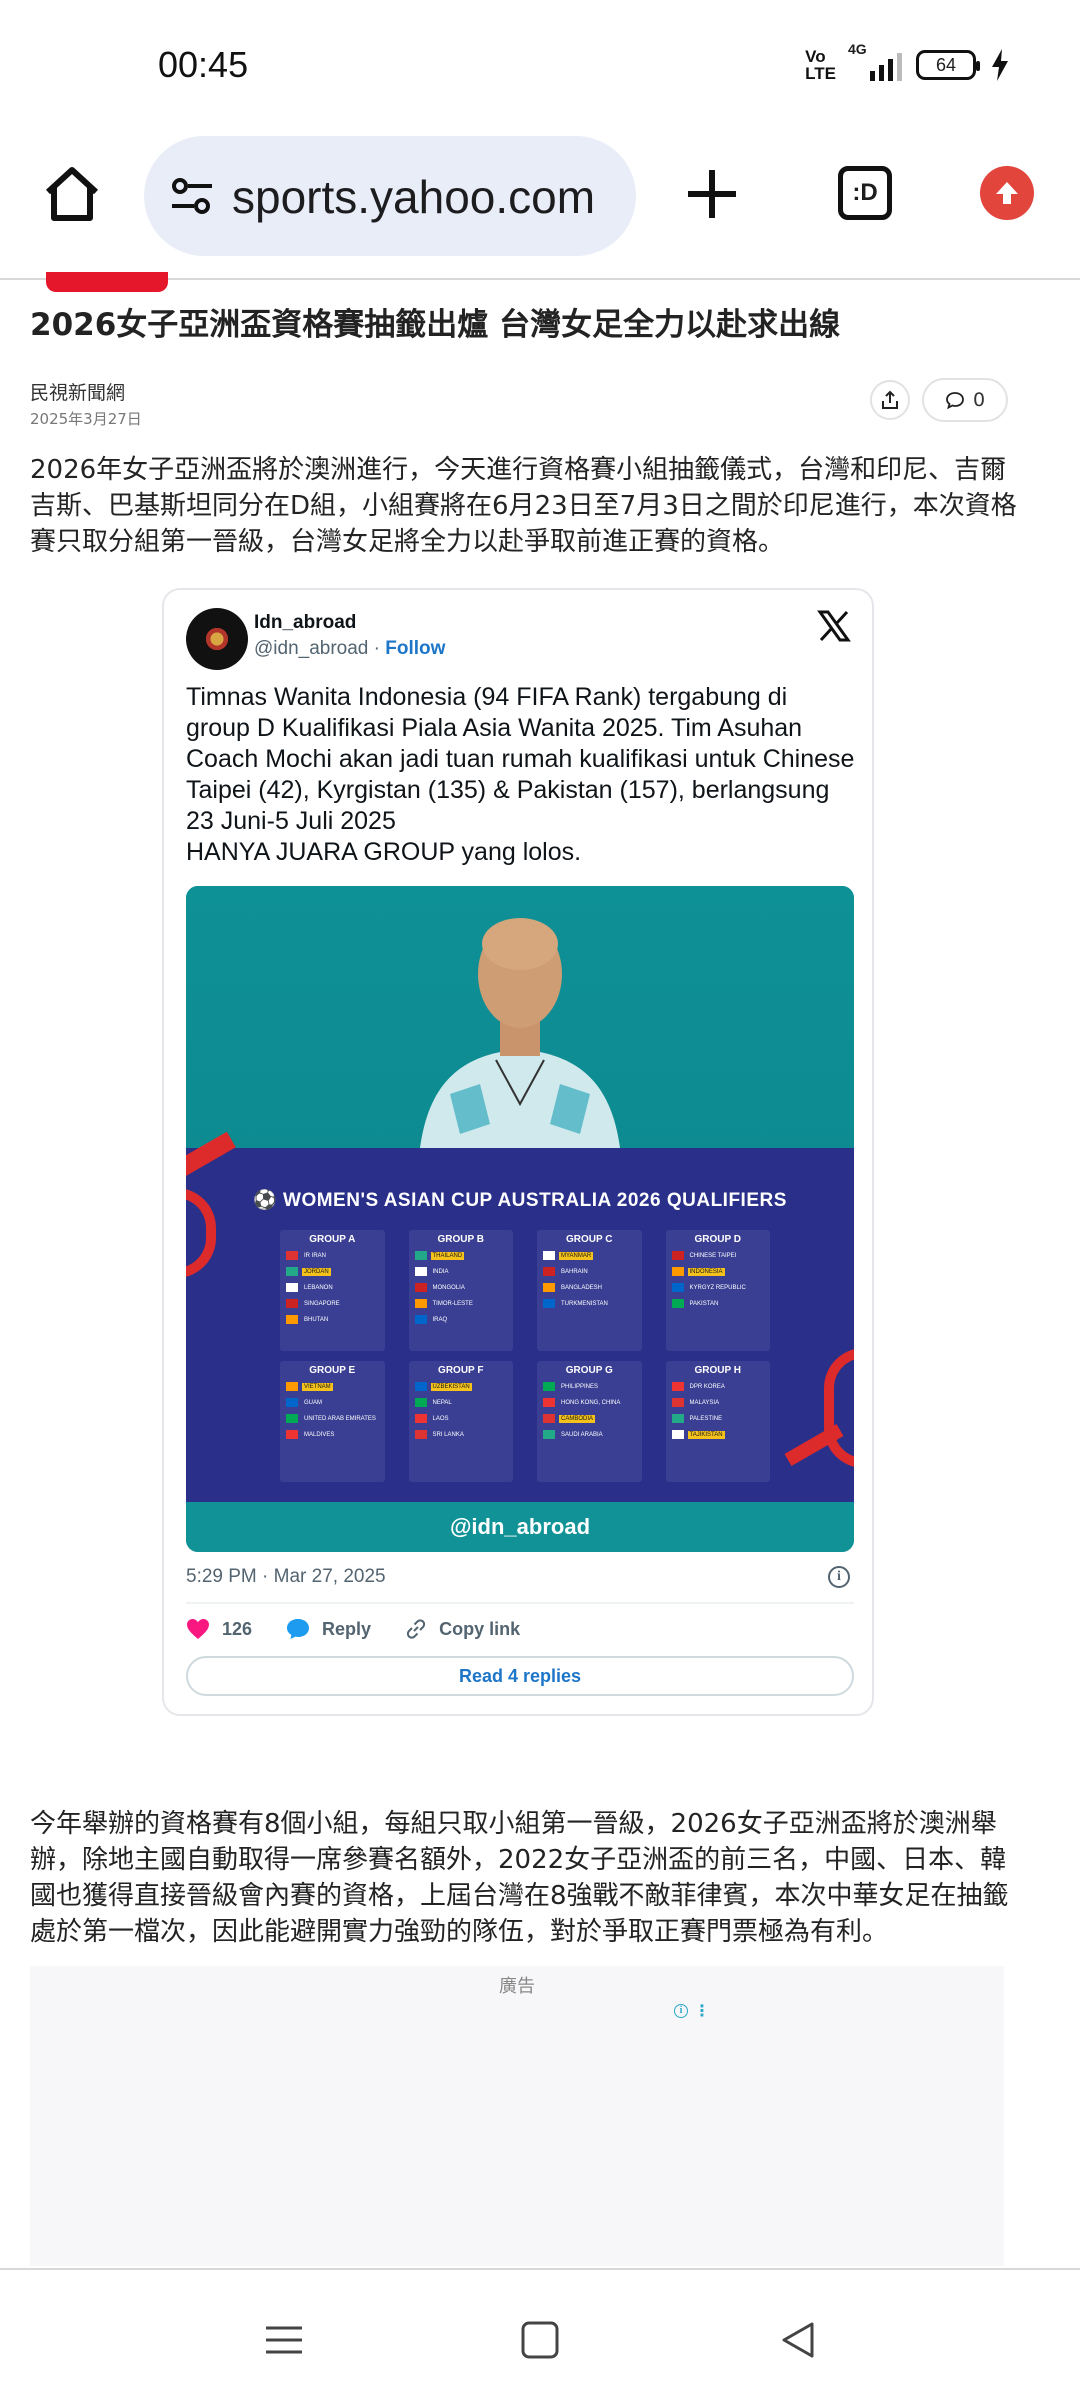 This screenshot has width=1080, height=2400. What do you see at coordinates (820, 65) in the screenshot?
I see `volte-indicator: Vo LTE` at bounding box center [820, 65].